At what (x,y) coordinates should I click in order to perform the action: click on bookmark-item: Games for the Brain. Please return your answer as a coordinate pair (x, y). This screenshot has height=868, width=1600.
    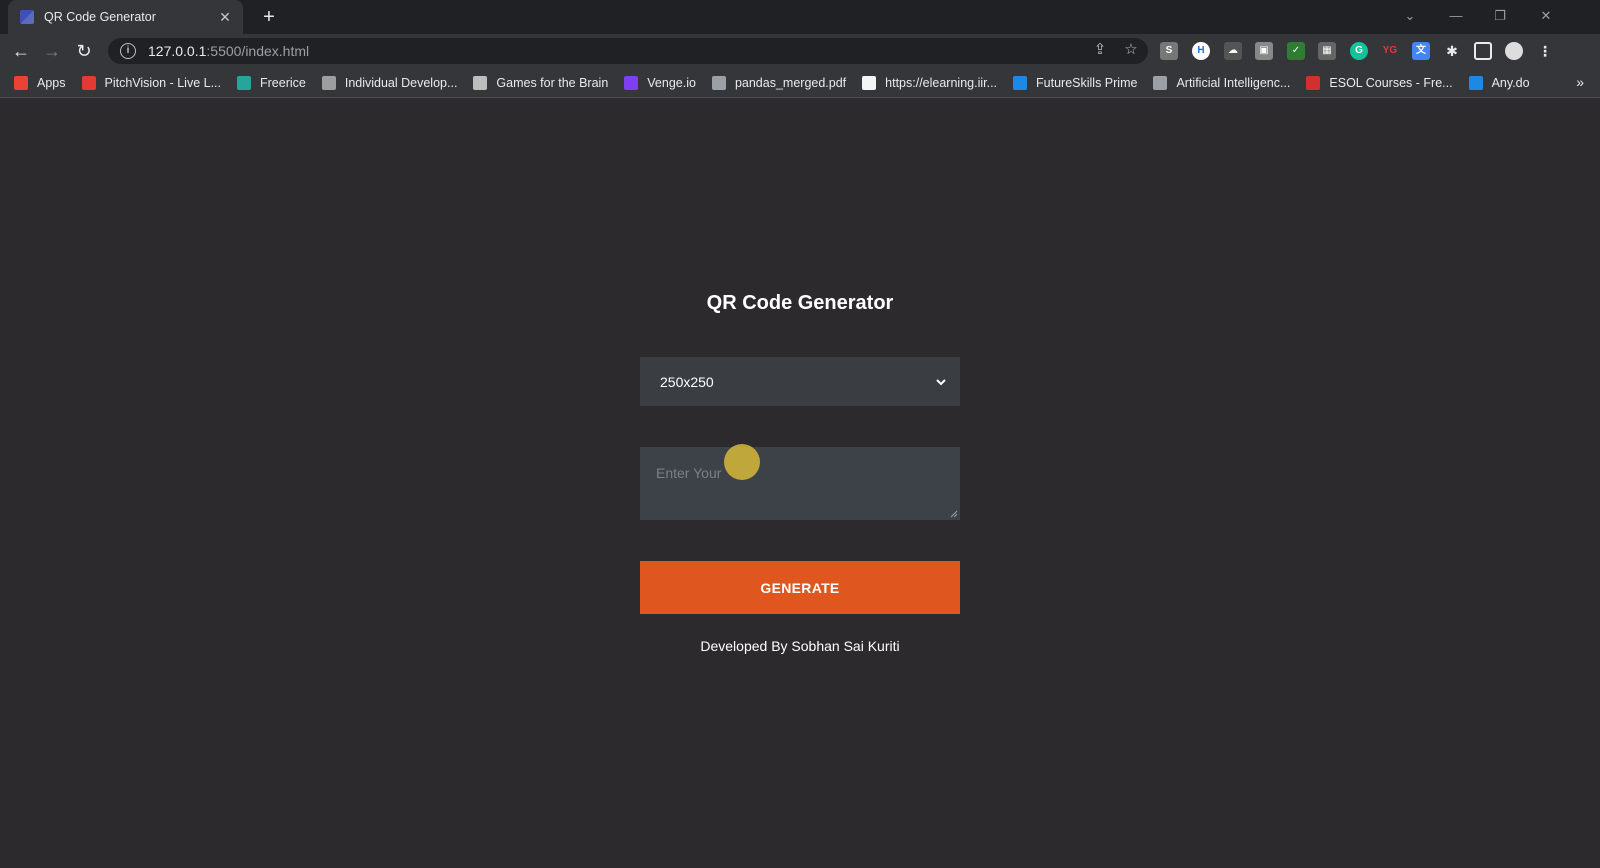
    Looking at the image, I should click on (541, 82).